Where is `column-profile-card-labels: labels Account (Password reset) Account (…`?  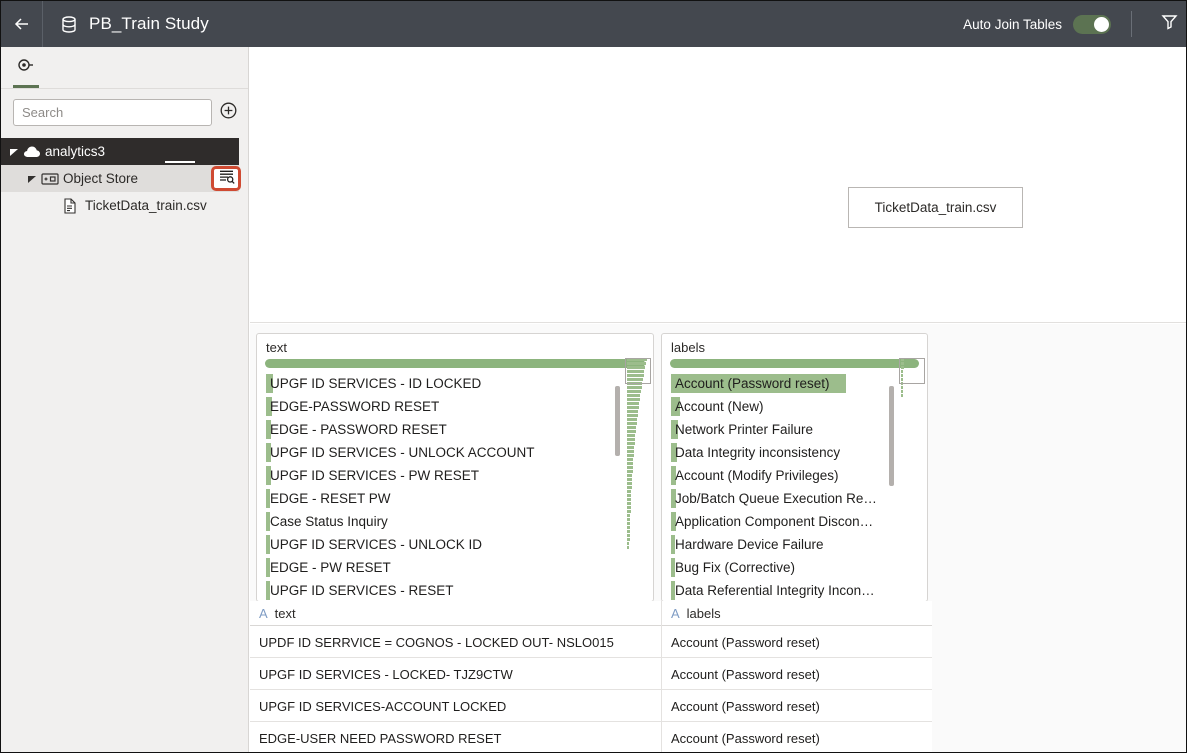
column-profile-card-labels: labels Account (Password reset) Account (… is located at coordinates (794, 467).